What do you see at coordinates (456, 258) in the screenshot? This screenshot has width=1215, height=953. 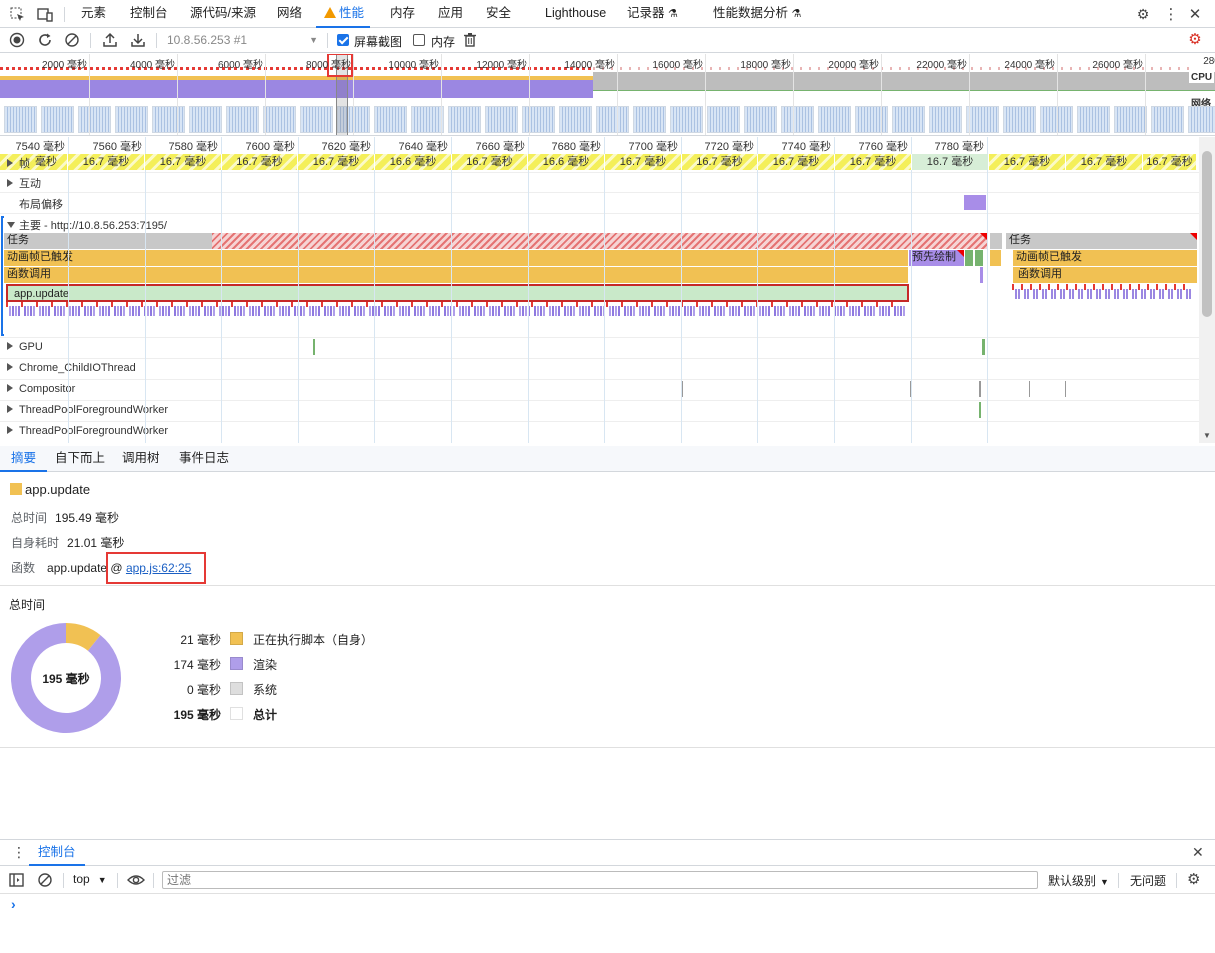 I see `animation-frame-bar: 动画帧已触发` at bounding box center [456, 258].